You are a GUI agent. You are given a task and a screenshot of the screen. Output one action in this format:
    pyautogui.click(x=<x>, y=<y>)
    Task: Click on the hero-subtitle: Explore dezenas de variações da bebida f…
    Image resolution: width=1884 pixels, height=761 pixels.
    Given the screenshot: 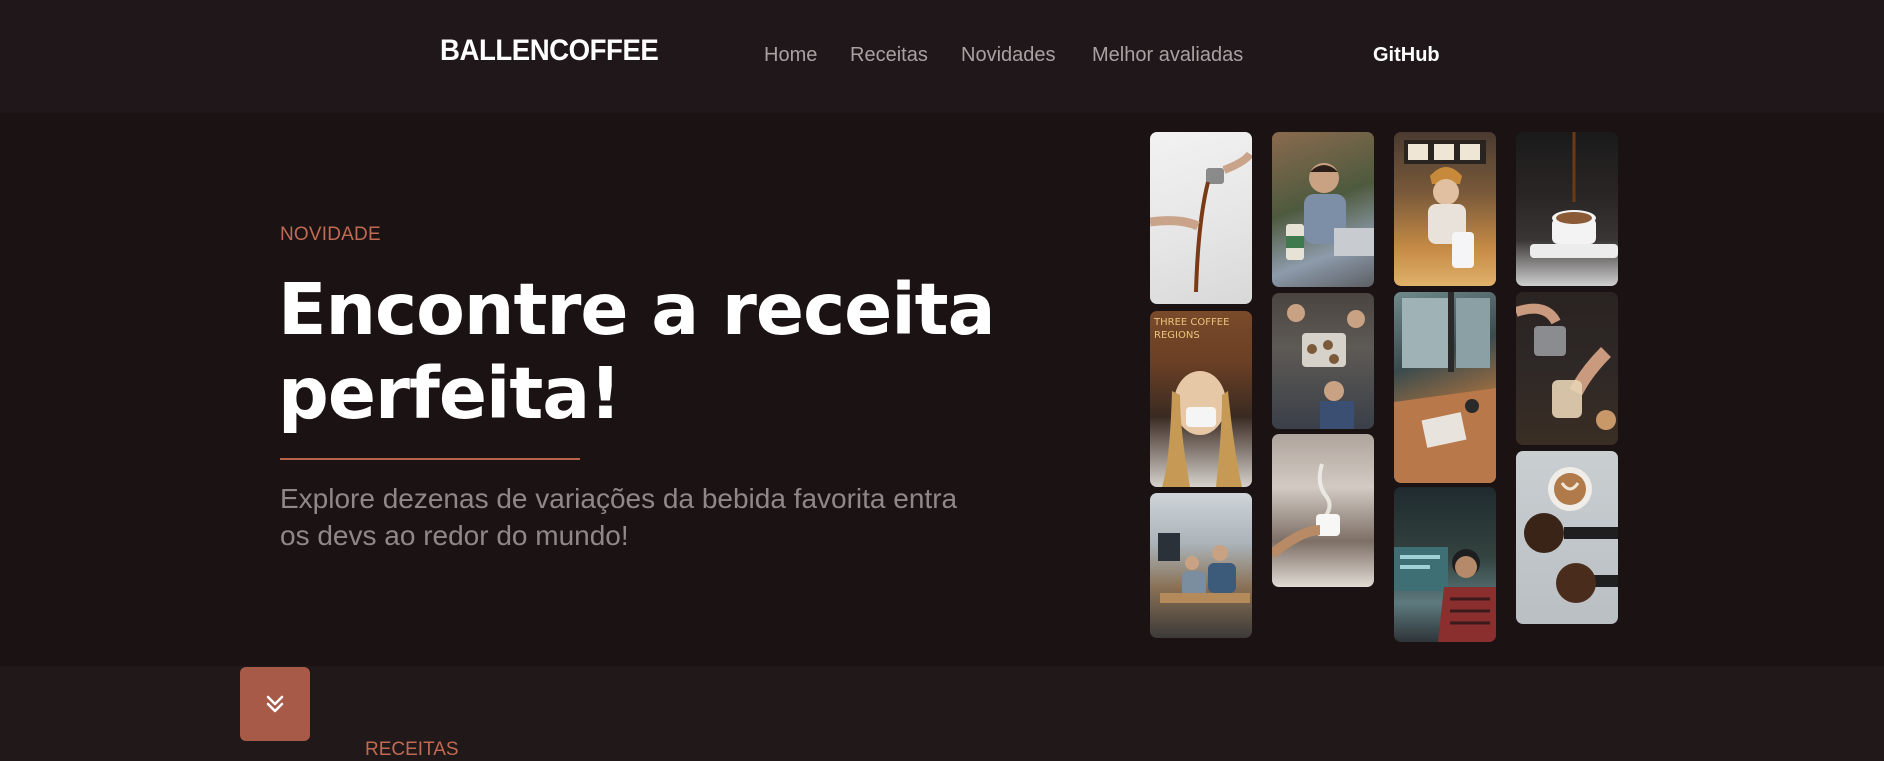 What is the action you would take?
    pyautogui.click(x=660, y=517)
    